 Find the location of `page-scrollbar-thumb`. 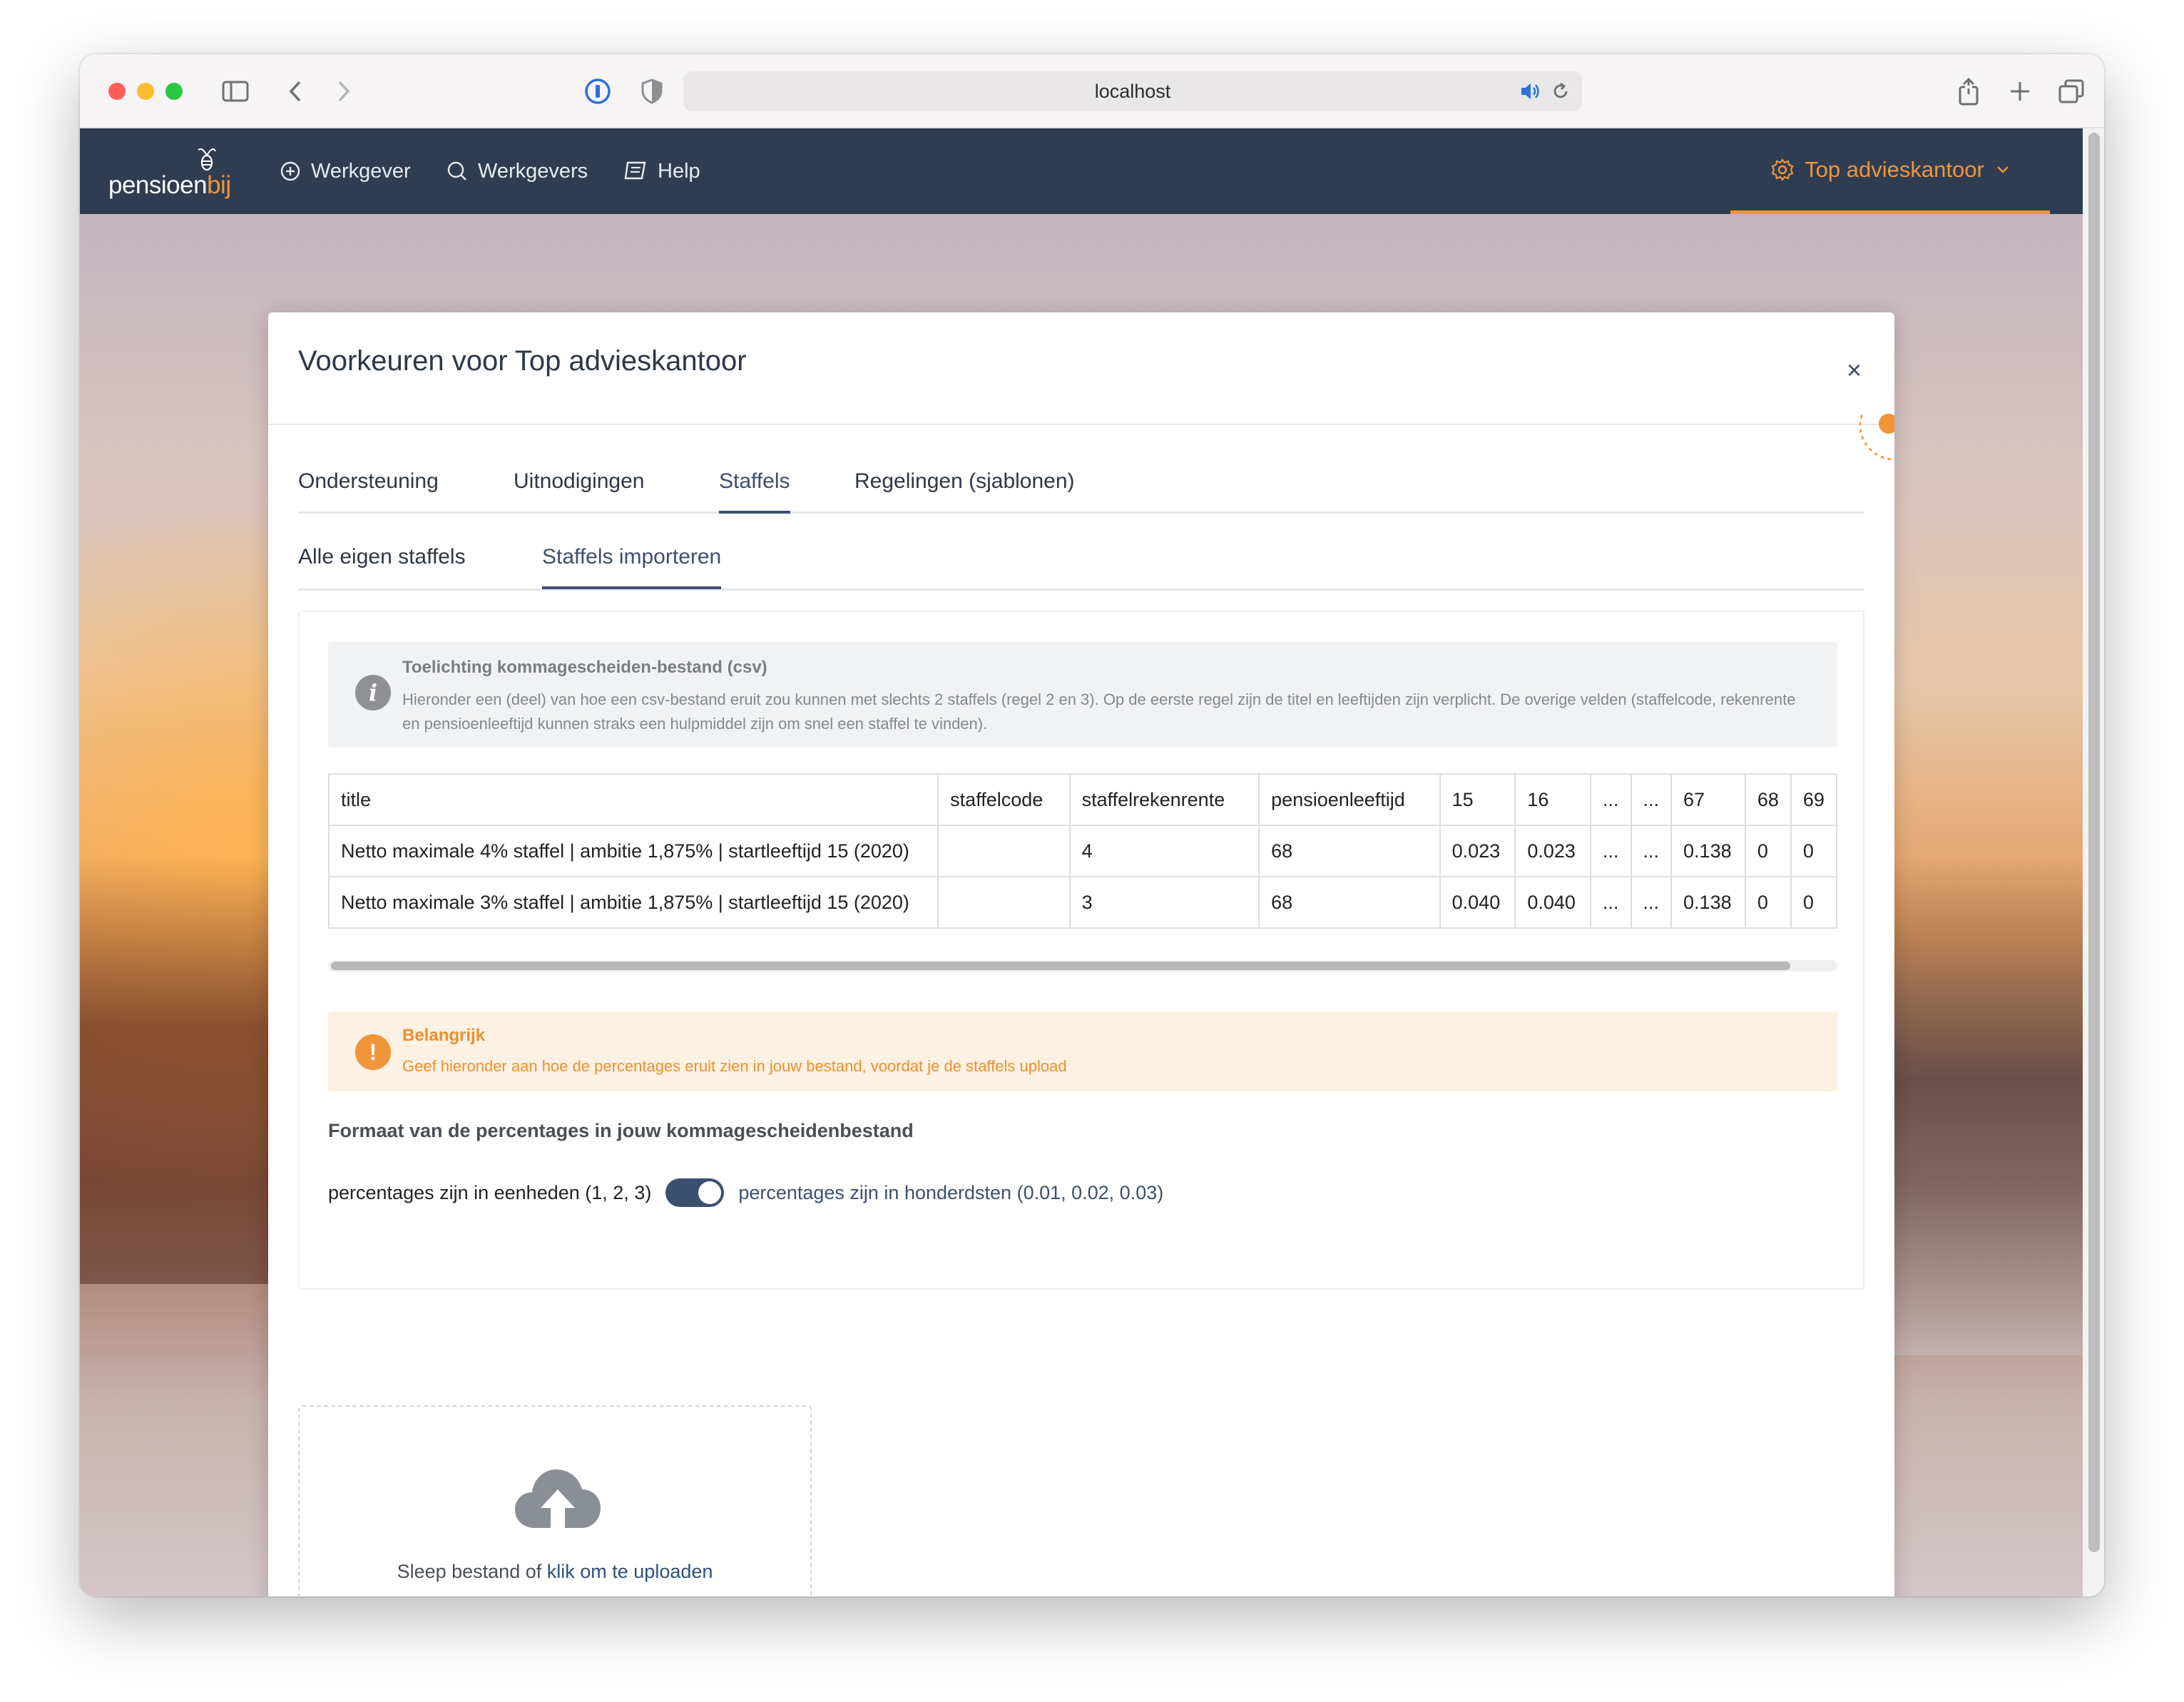

page-scrollbar-thumb is located at coordinates (2094, 842).